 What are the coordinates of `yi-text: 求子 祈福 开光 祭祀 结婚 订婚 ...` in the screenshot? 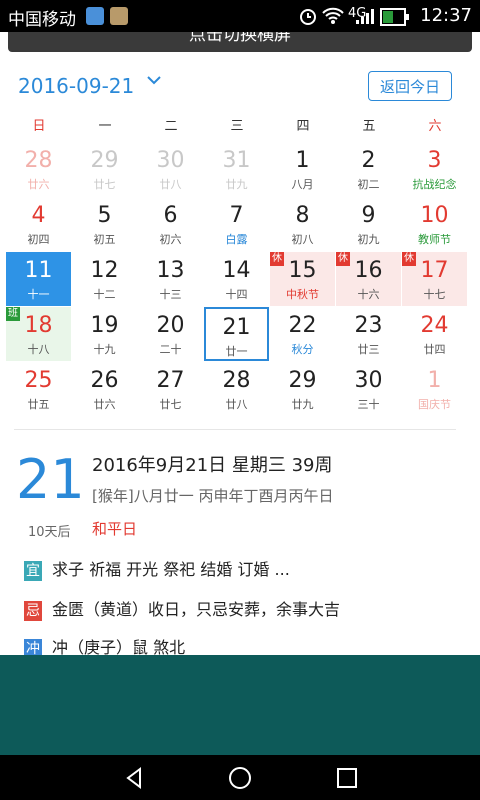 It's located at (171, 569).